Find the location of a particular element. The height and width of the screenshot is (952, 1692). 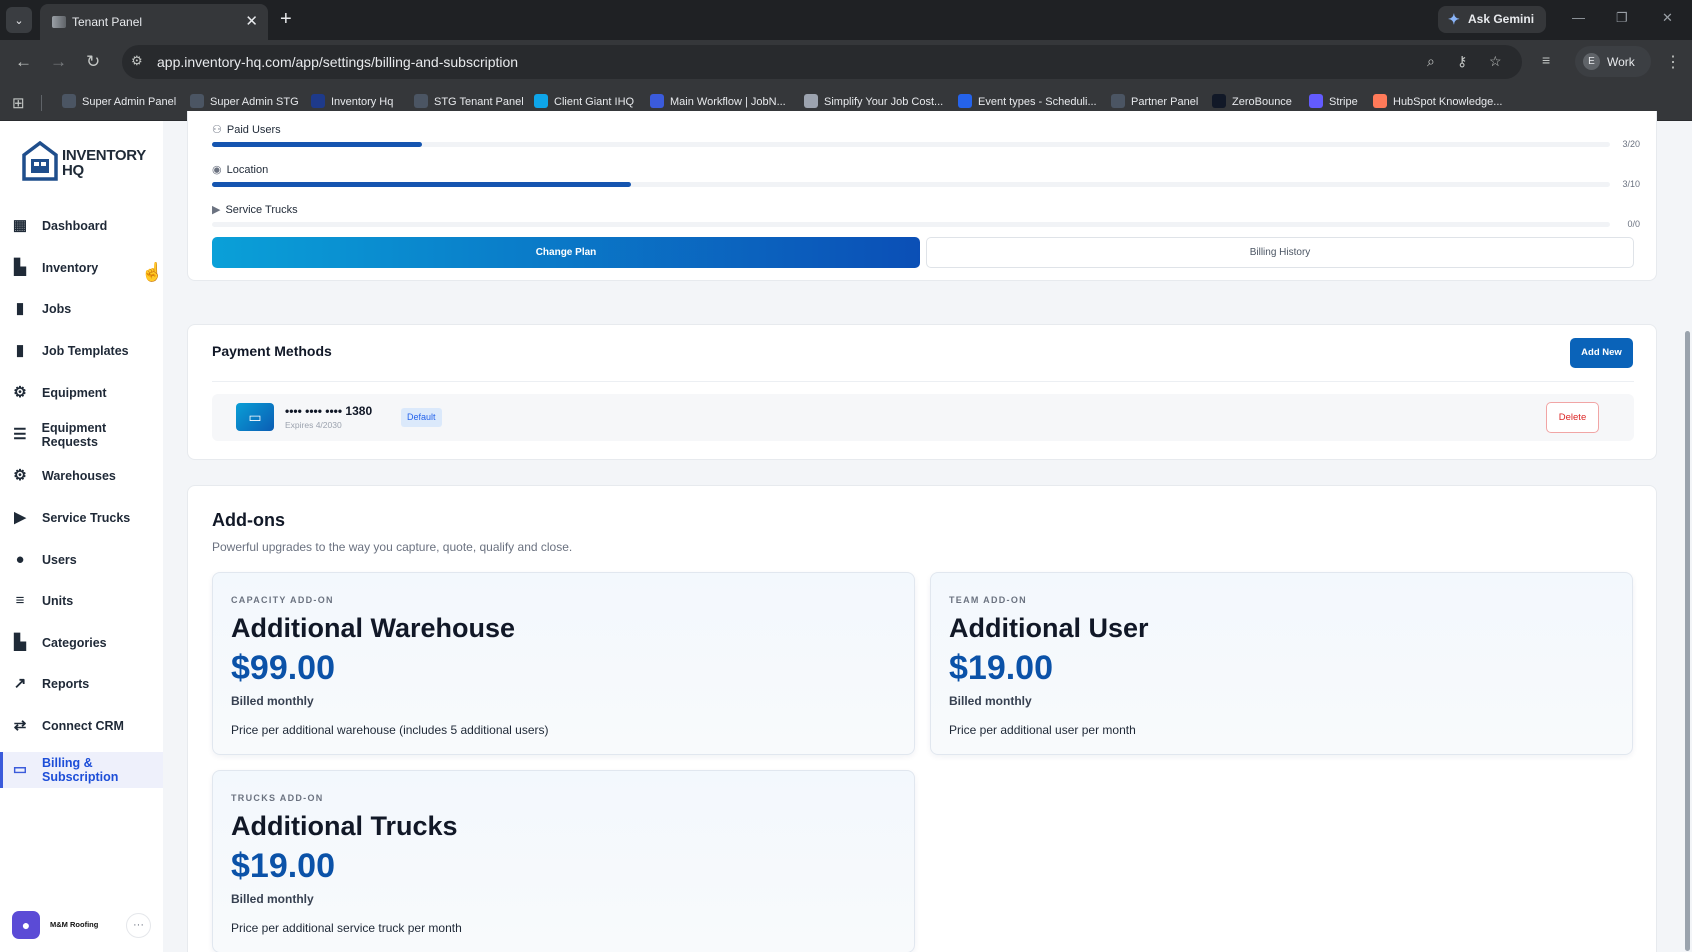

sidebar-item-service-trucks: ▶ Service Trucks is located at coordinates (81, 518).